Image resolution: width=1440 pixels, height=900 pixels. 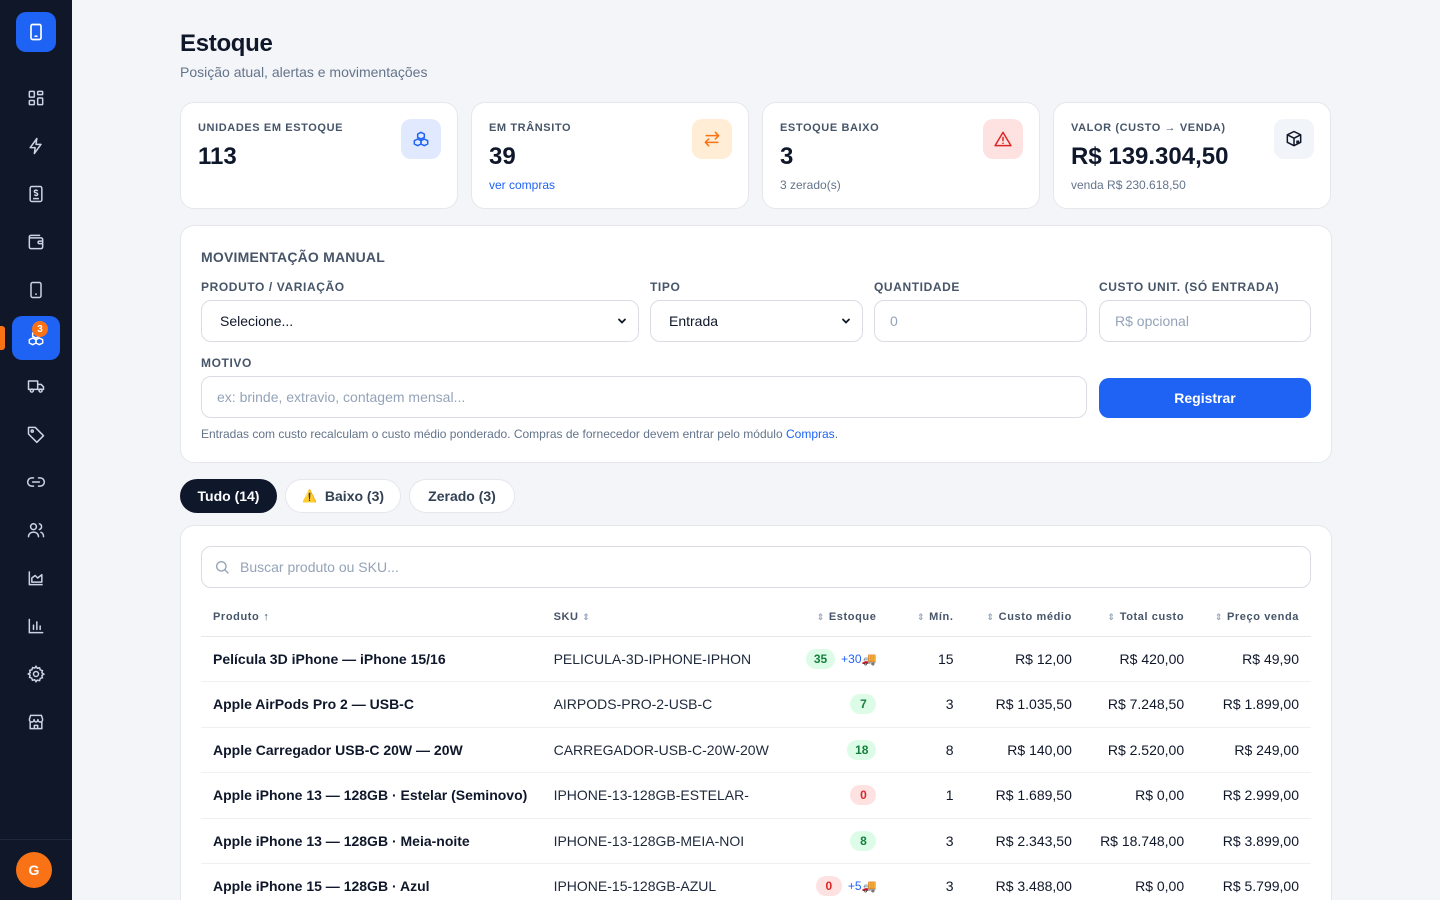 I want to click on grid-icon, so click(x=36, y=98).